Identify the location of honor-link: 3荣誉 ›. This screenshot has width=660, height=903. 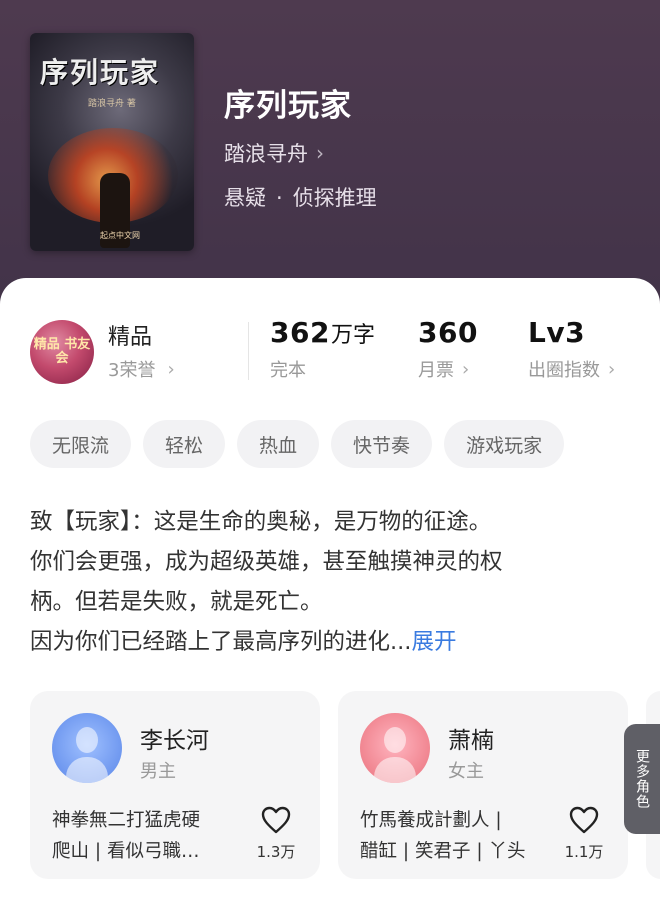
(141, 369).